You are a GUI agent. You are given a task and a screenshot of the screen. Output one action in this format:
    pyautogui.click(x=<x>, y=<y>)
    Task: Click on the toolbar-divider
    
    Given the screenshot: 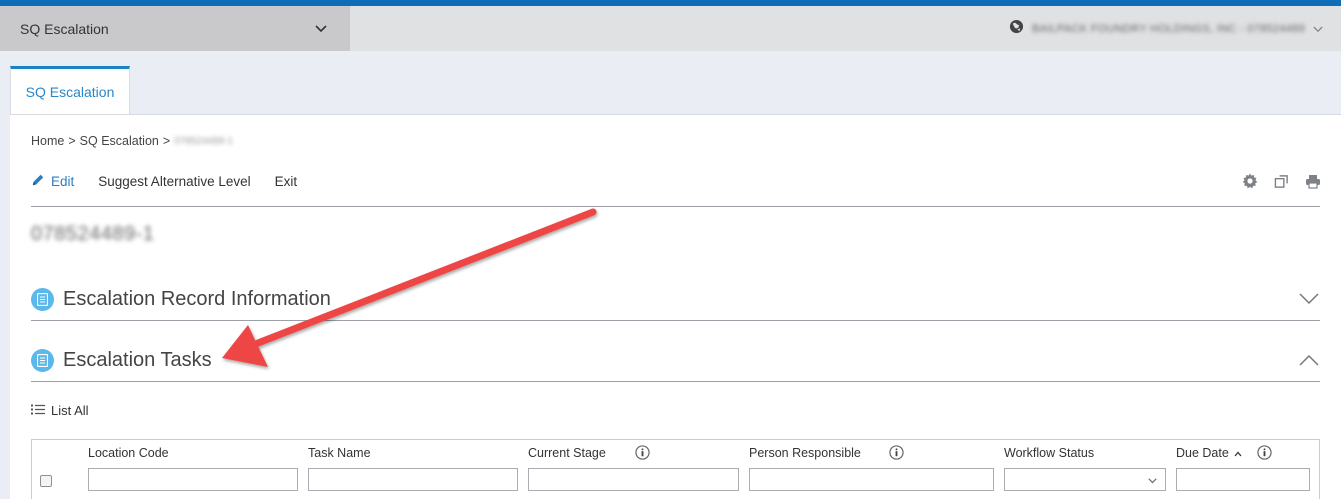 What is the action you would take?
    pyautogui.click(x=675, y=206)
    